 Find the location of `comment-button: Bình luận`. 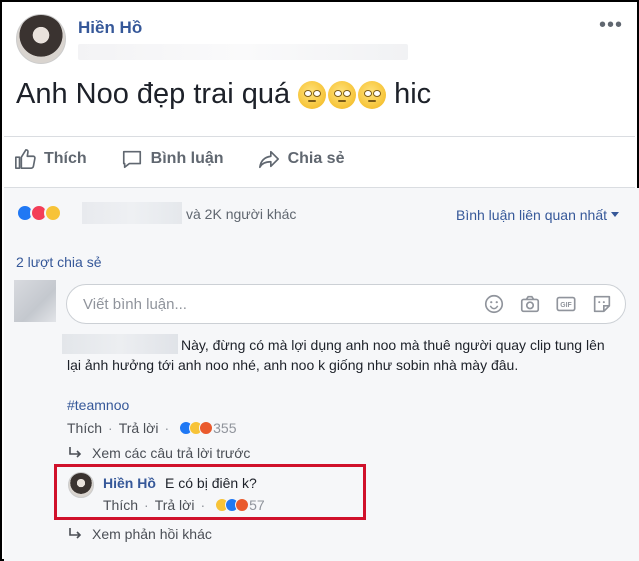

comment-button: Bình luận is located at coordinates (172, 159).